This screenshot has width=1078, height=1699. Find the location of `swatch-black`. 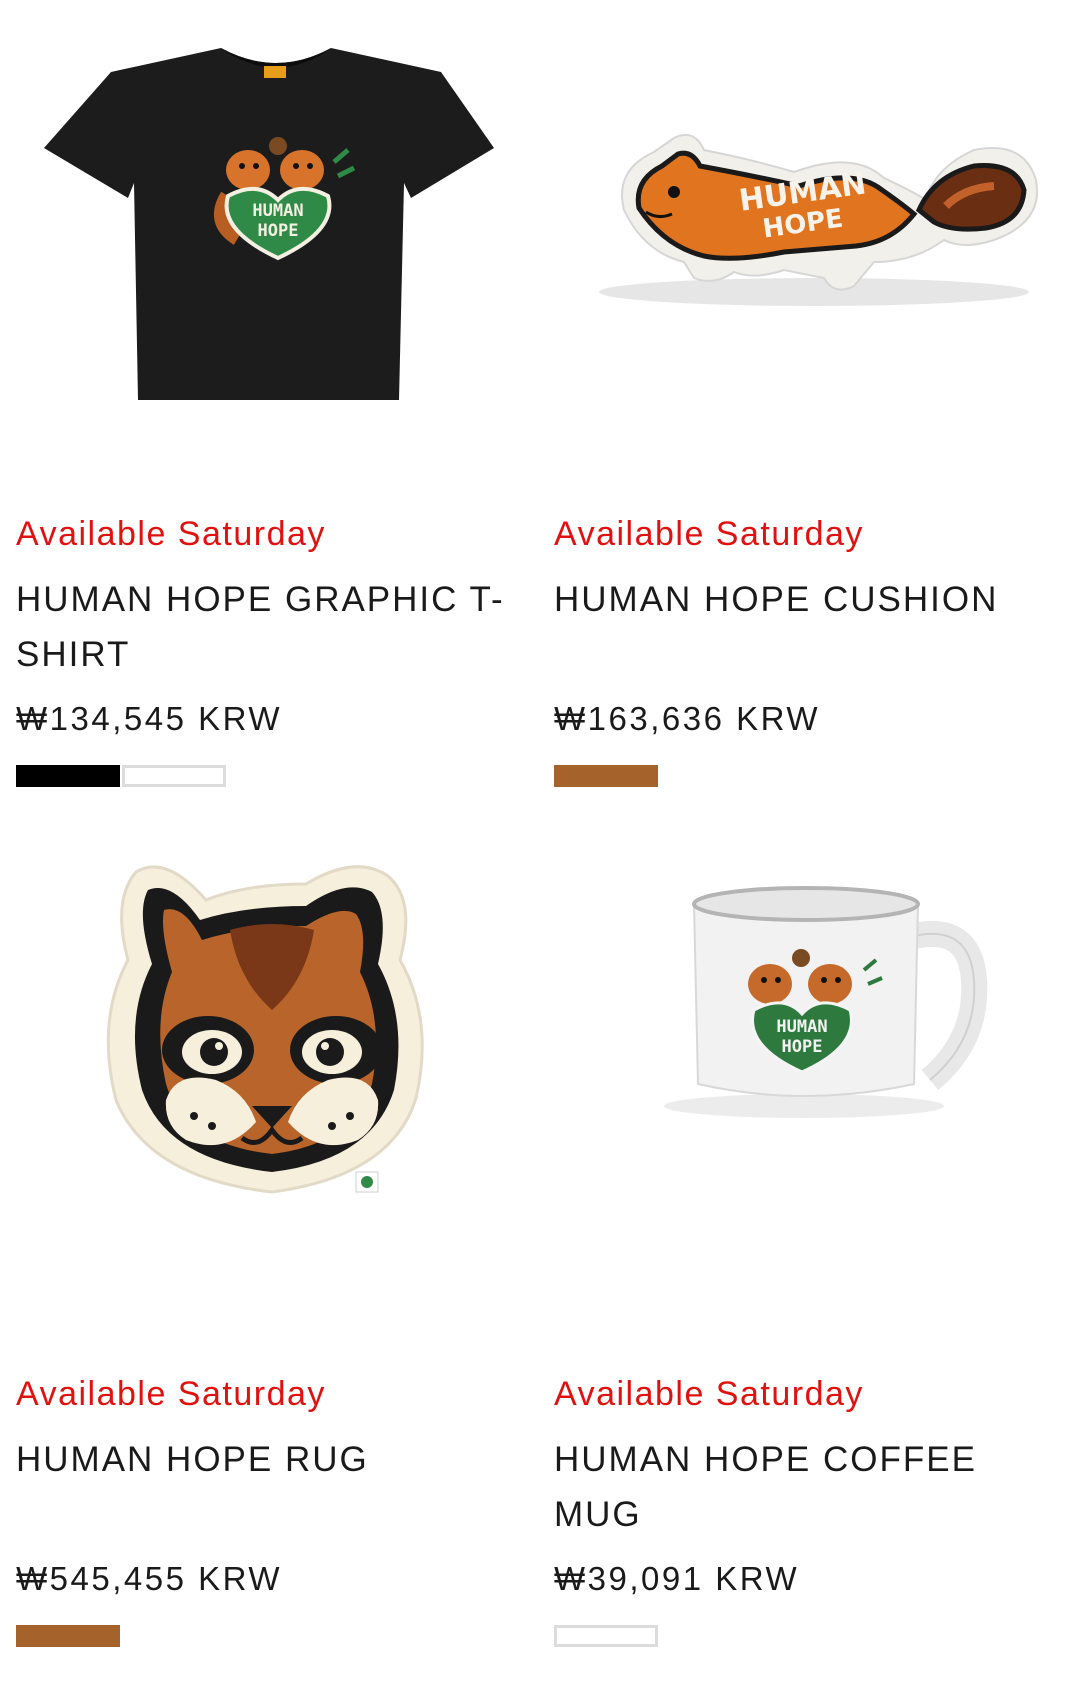

swatch-black is located at coordinates (68, 776).